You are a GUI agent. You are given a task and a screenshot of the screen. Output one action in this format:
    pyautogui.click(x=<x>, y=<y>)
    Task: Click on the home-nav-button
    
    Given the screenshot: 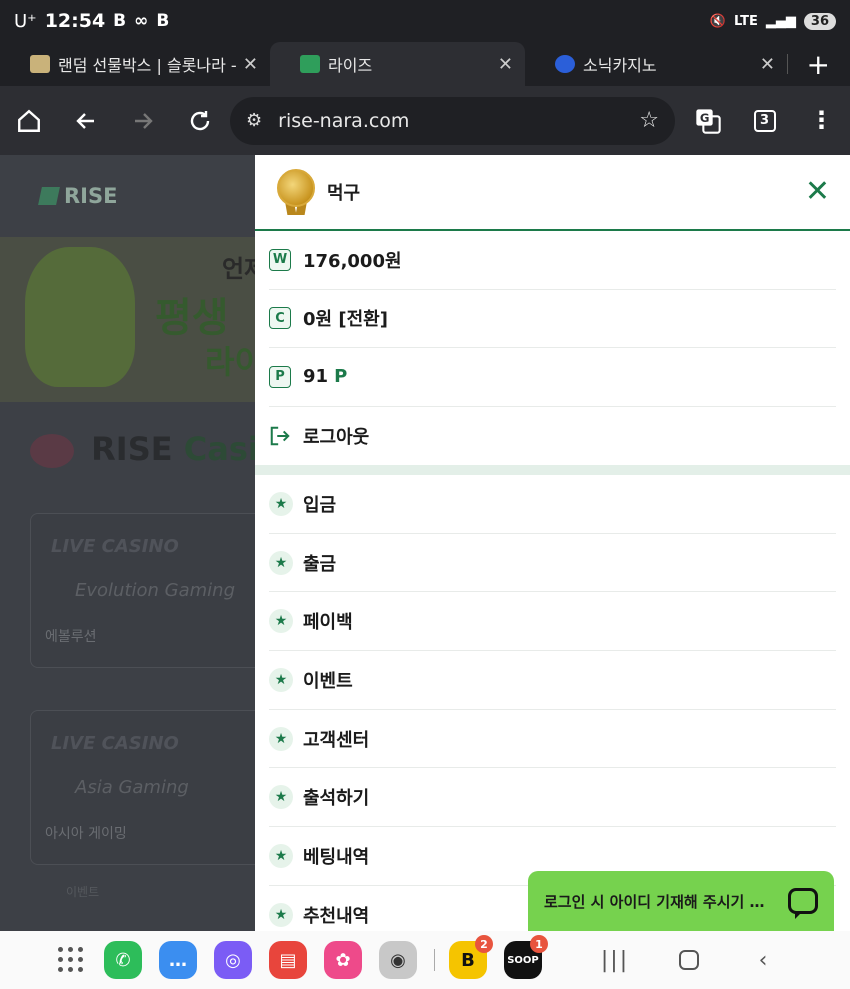 What is the action you would take?
    pyautogui.click(x=689, y=960)
    